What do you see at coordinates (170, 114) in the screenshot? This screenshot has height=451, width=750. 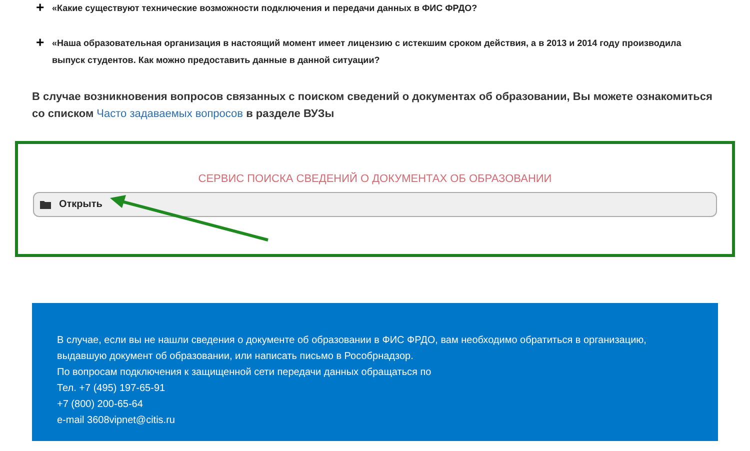 I see `faq-link: Часто задаваемых вопросов` at bounding box center [170, 114].